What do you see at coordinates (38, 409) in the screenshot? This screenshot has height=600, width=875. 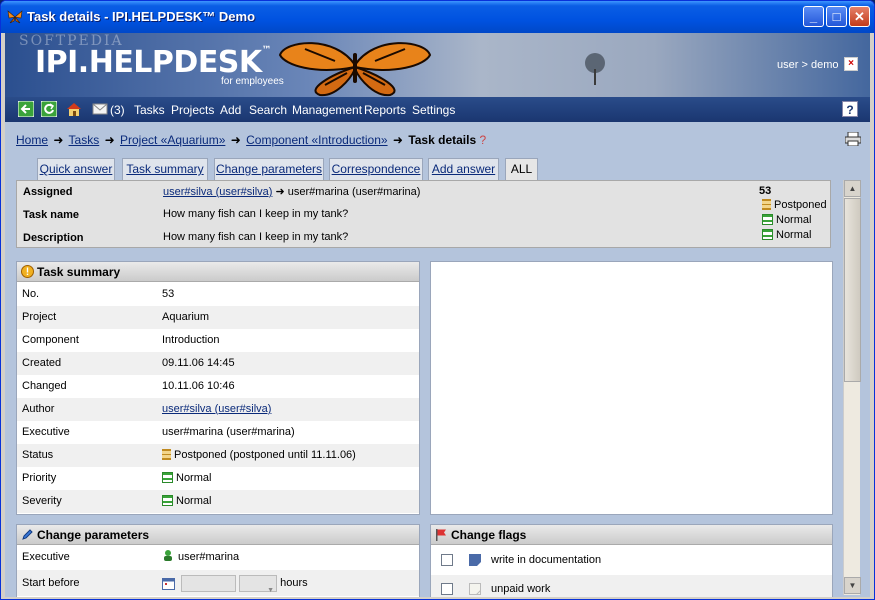 I see `row-label: Author` at bounding box center [38, 409].